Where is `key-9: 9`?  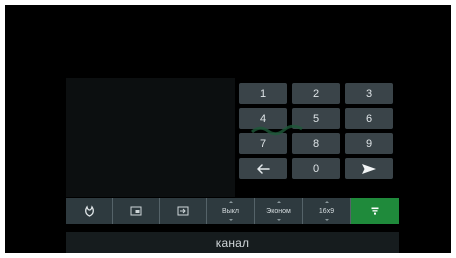
key-9: 9 is located at coordinates (369, 143).